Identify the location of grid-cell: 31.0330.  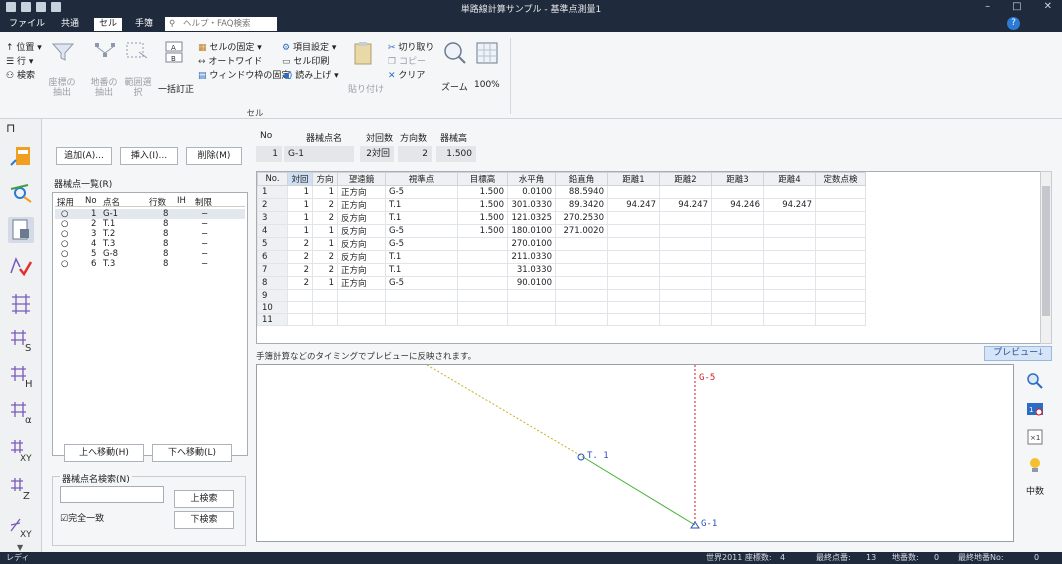
(531, 270).